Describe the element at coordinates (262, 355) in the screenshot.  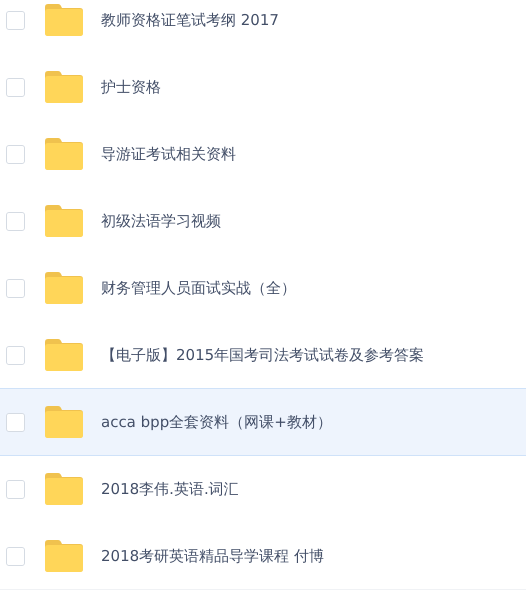
I see `folder-name: 【电子版】2015年国考司法考试试卷及参考答案` at that location.